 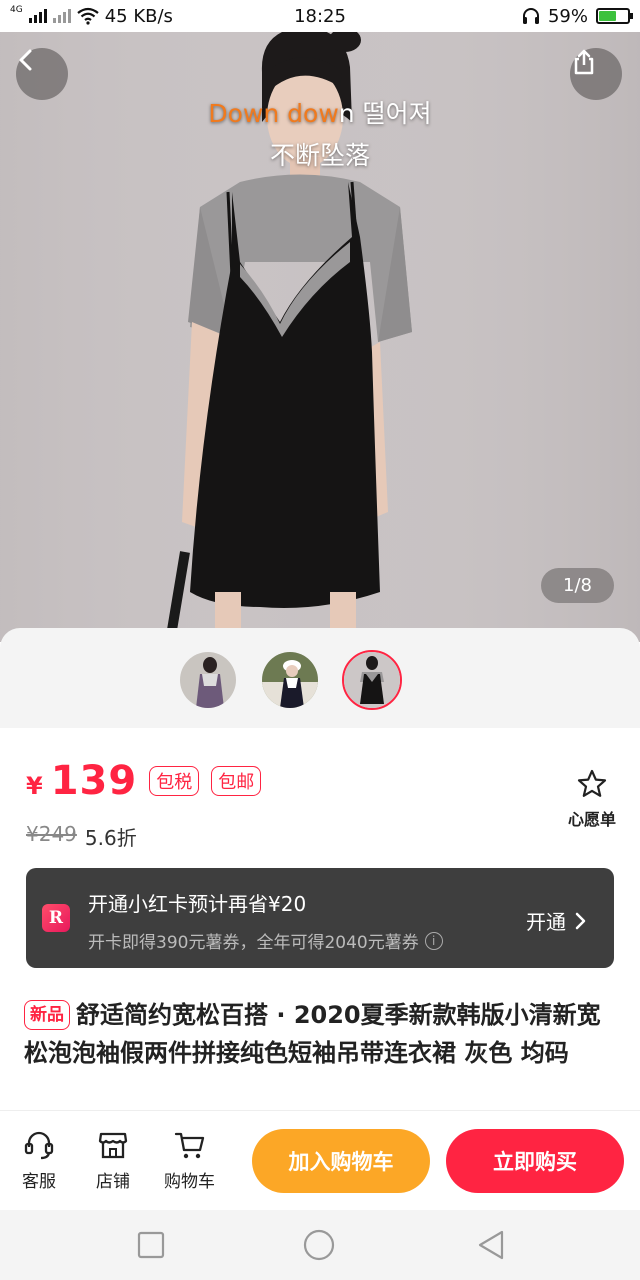 I want to click on tax-included-tag: 包税, so click(x=174, y=781).